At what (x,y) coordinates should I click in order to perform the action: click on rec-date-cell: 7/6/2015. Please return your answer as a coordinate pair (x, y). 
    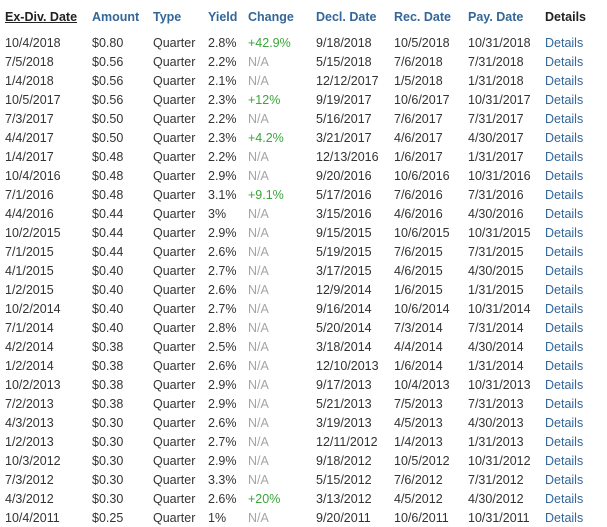
    Looking at the image, I should click on (418, 251).